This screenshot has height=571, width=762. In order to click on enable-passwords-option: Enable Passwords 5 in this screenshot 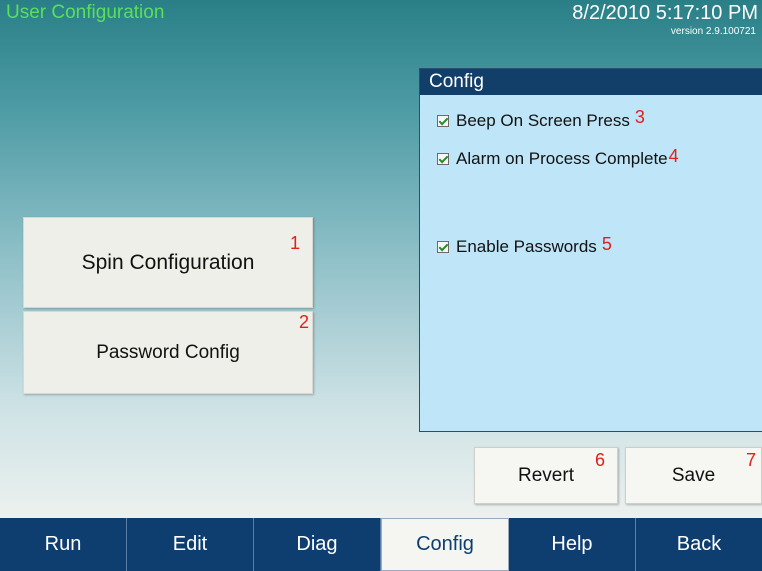, I will do `click(524, 245)`.